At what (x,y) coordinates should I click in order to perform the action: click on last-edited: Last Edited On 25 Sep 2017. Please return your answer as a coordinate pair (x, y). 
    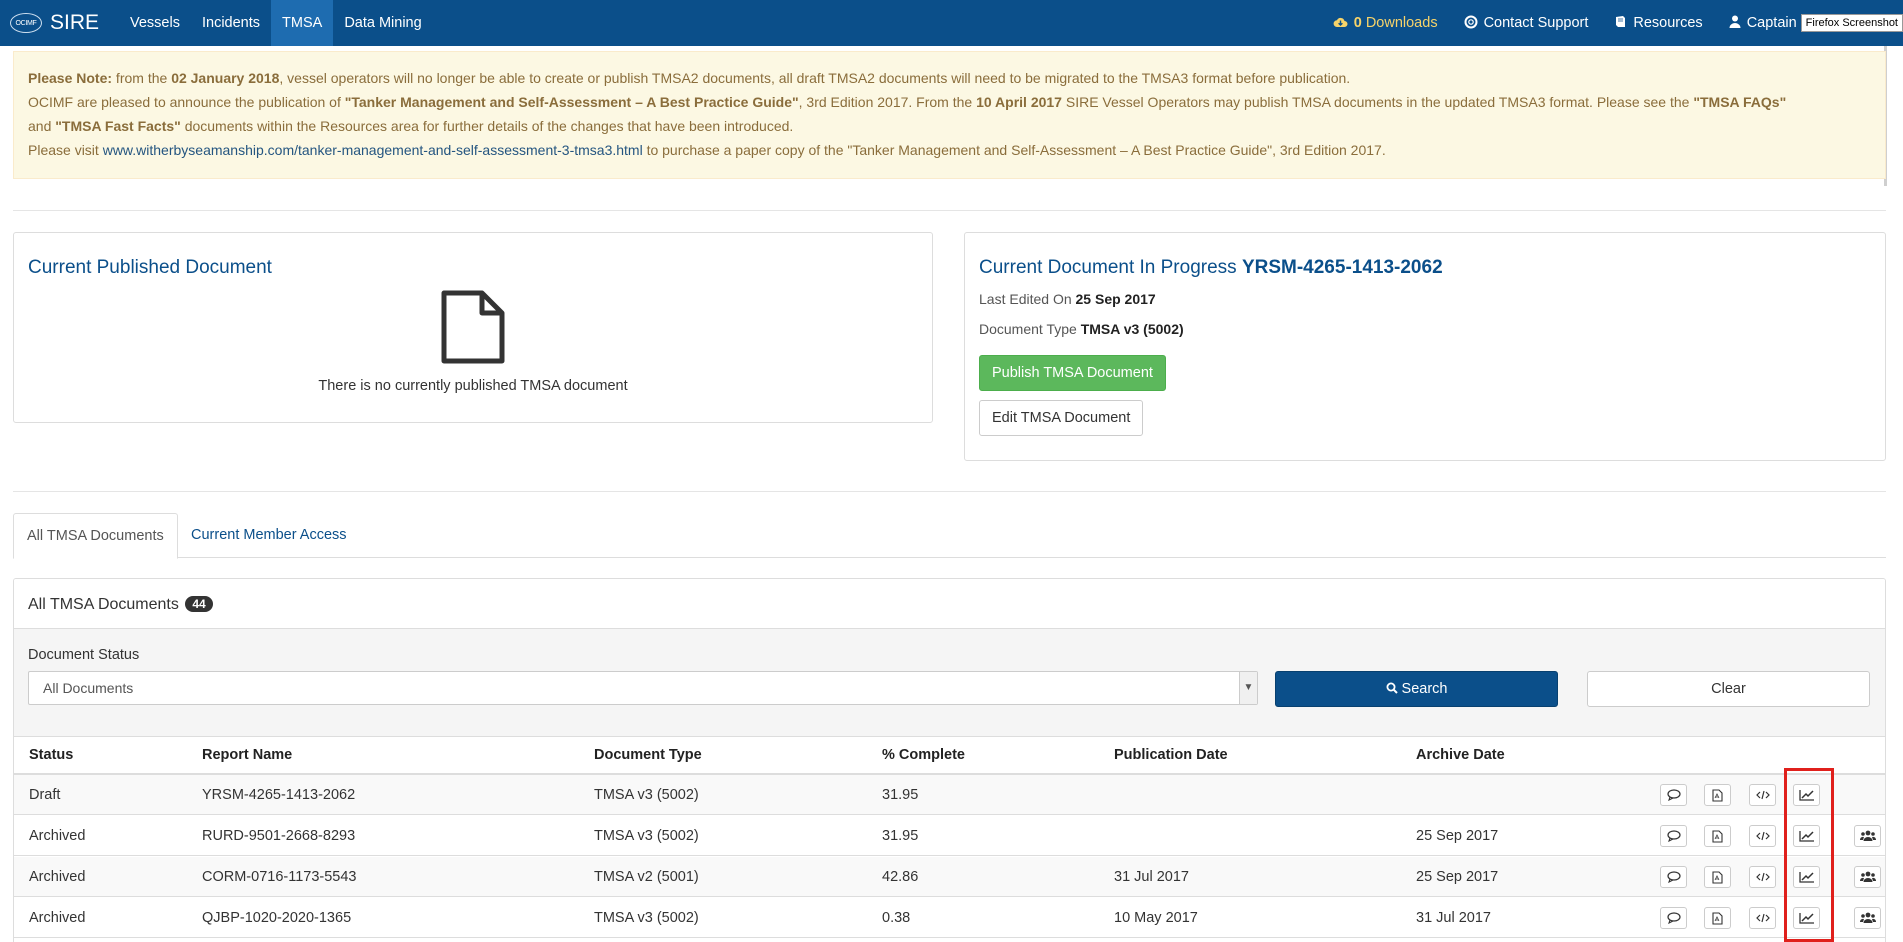
    Looking at the image, I should click on (1067, 299).